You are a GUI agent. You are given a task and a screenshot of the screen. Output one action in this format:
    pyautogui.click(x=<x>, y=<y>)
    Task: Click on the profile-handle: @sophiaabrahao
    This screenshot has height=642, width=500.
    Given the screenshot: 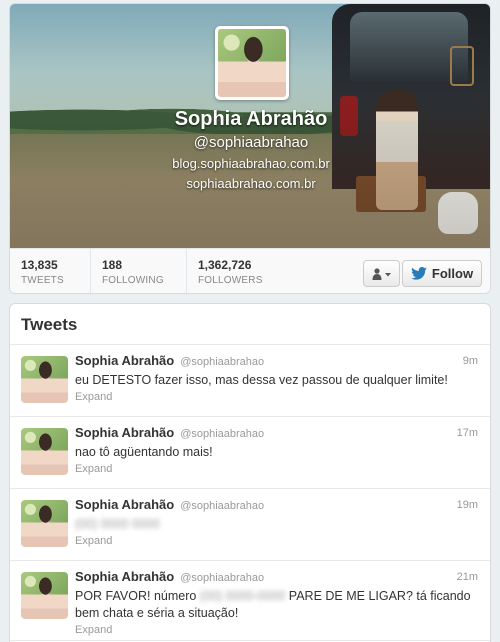 What is the action you would take?
    pyautogui.click(x=251, y=142)
    